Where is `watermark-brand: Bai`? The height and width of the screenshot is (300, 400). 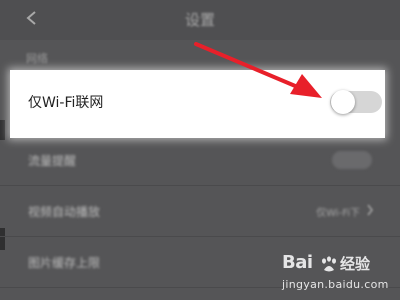
watermark-brand: Bai is located at coordinates (297, 262).